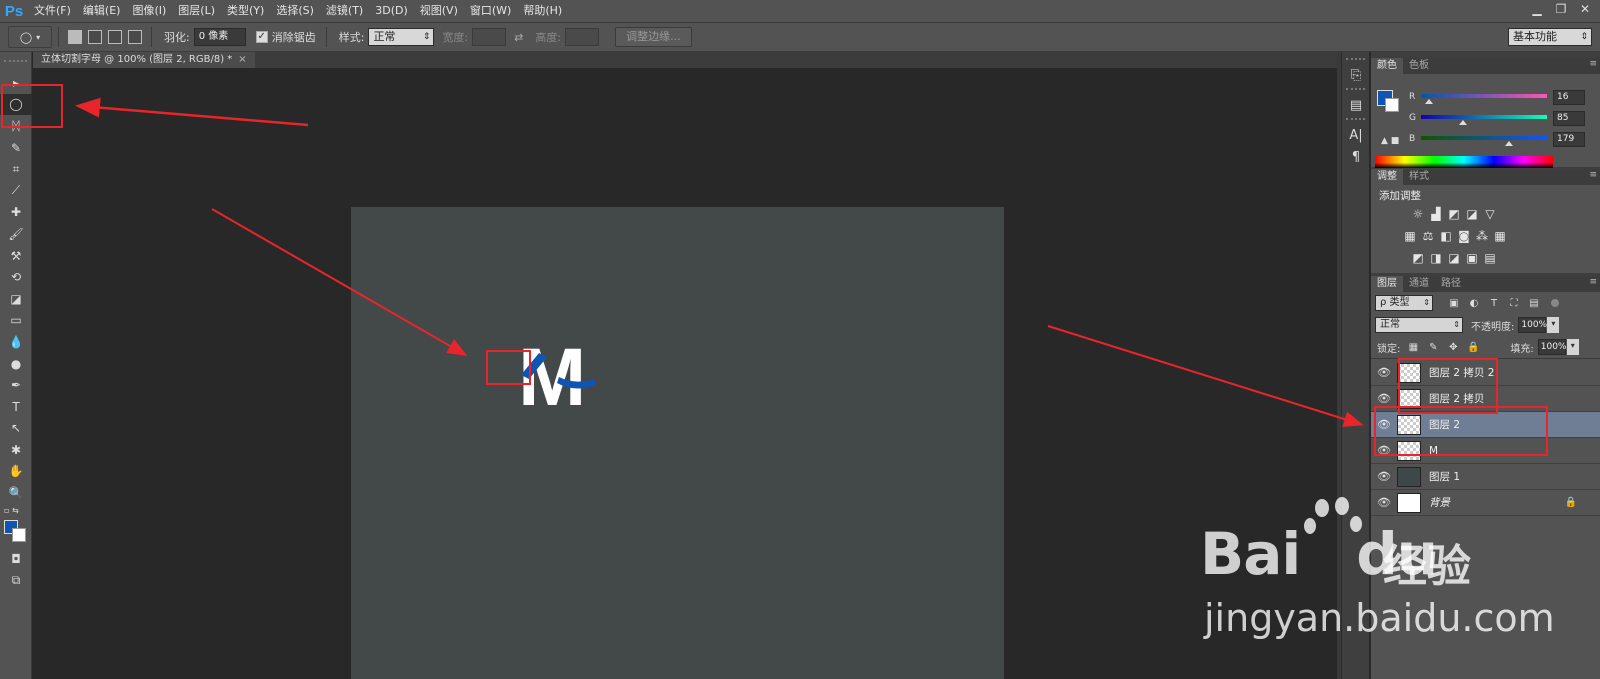  Describe the element at coordinates (16, 256) in the screenshot. I see `clone-stamp-icon: ⚒` at that location.